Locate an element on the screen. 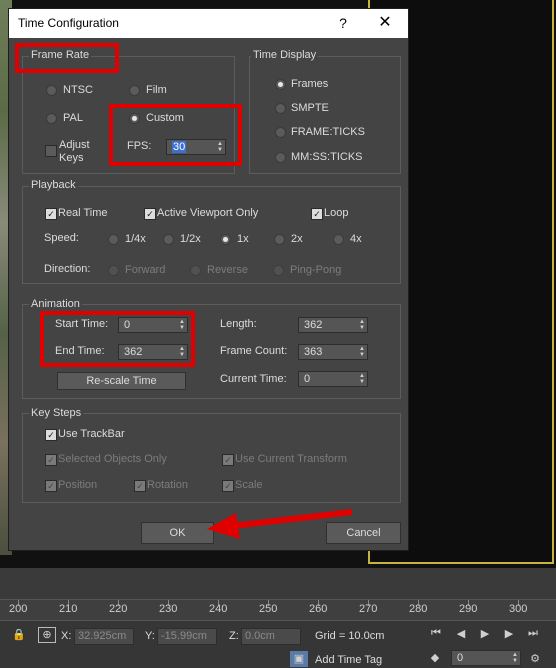 The width and height of the screenshot is (556, 668). frame-count-label: Frame Count: is located at coordinates (254, 351).